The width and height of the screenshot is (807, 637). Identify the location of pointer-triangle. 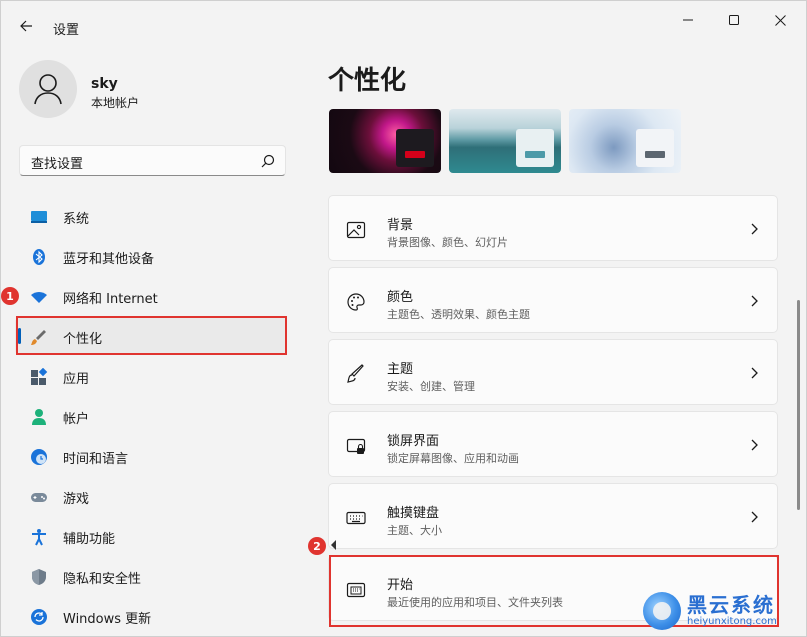
(333, 545).